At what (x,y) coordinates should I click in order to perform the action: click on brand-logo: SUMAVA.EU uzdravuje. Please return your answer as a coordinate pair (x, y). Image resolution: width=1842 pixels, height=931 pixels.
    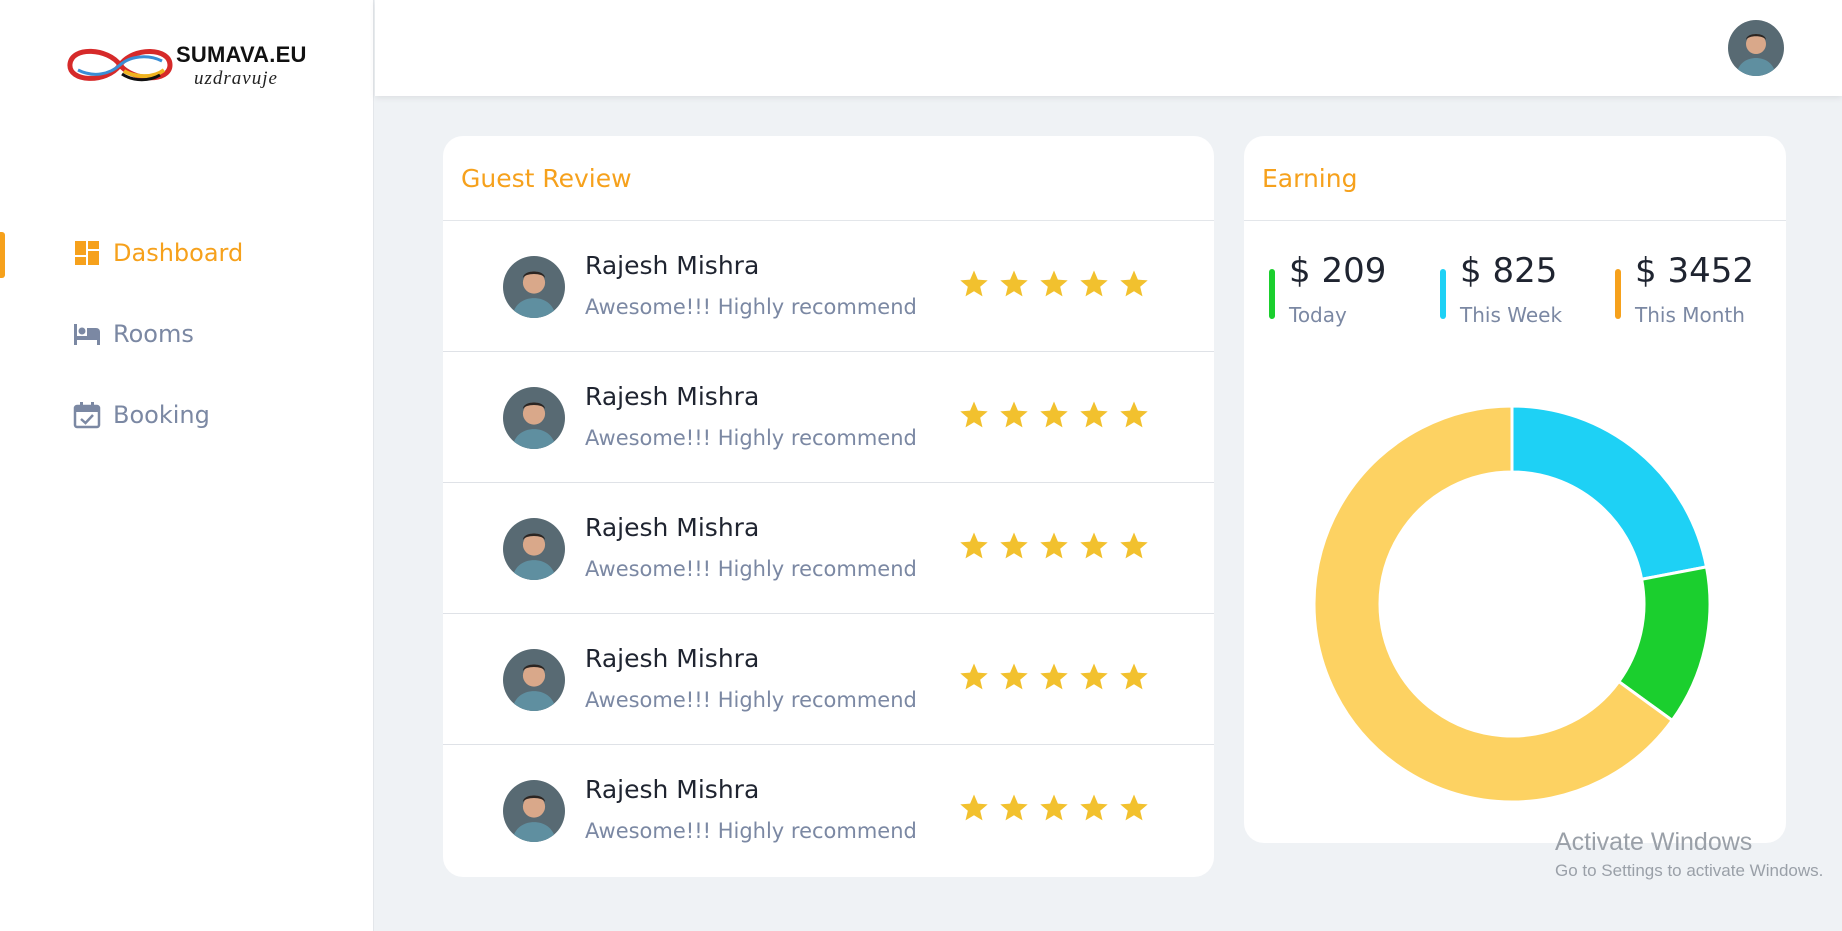
    Looking at the image, I should click on (194, 68).